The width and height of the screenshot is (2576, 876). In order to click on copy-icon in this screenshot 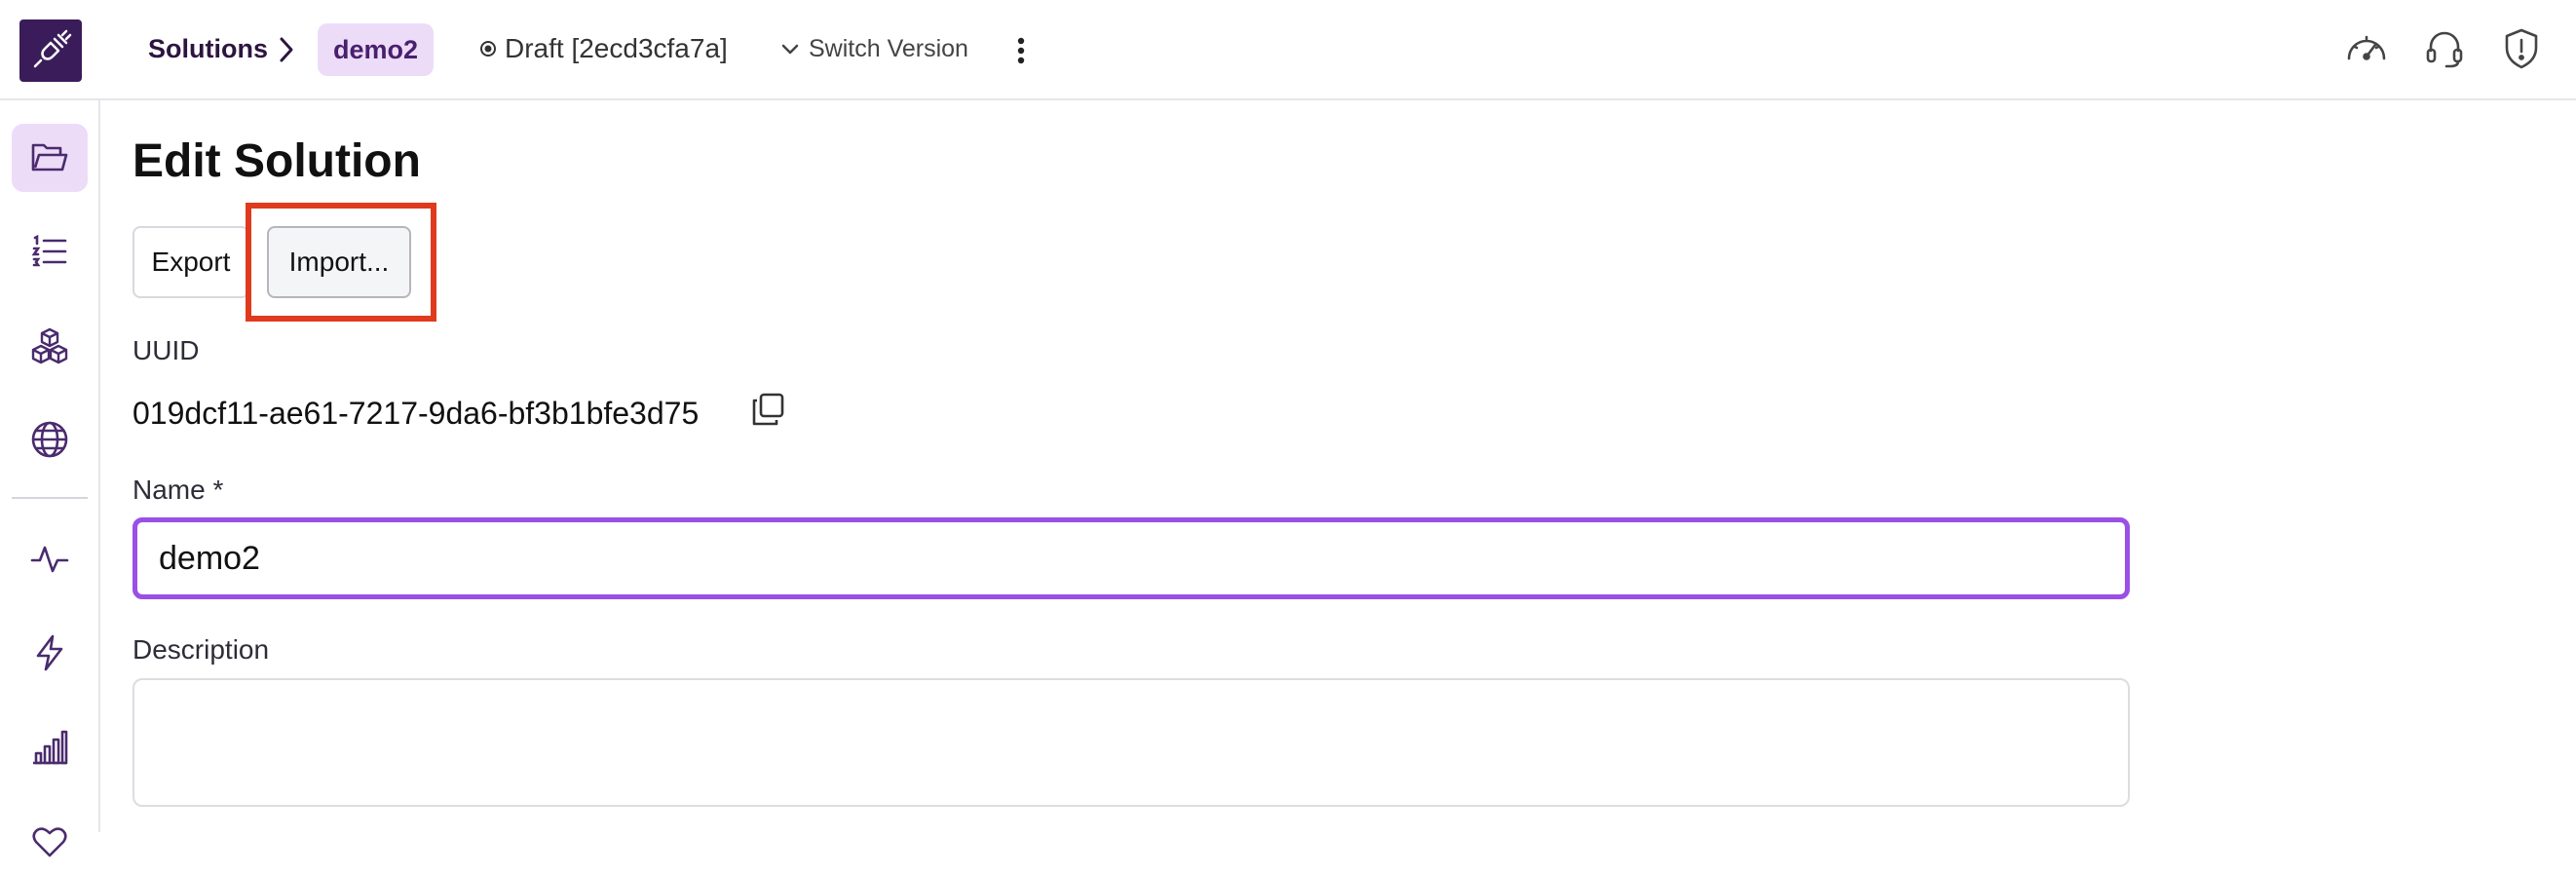, I will do `click(767, 409)`.